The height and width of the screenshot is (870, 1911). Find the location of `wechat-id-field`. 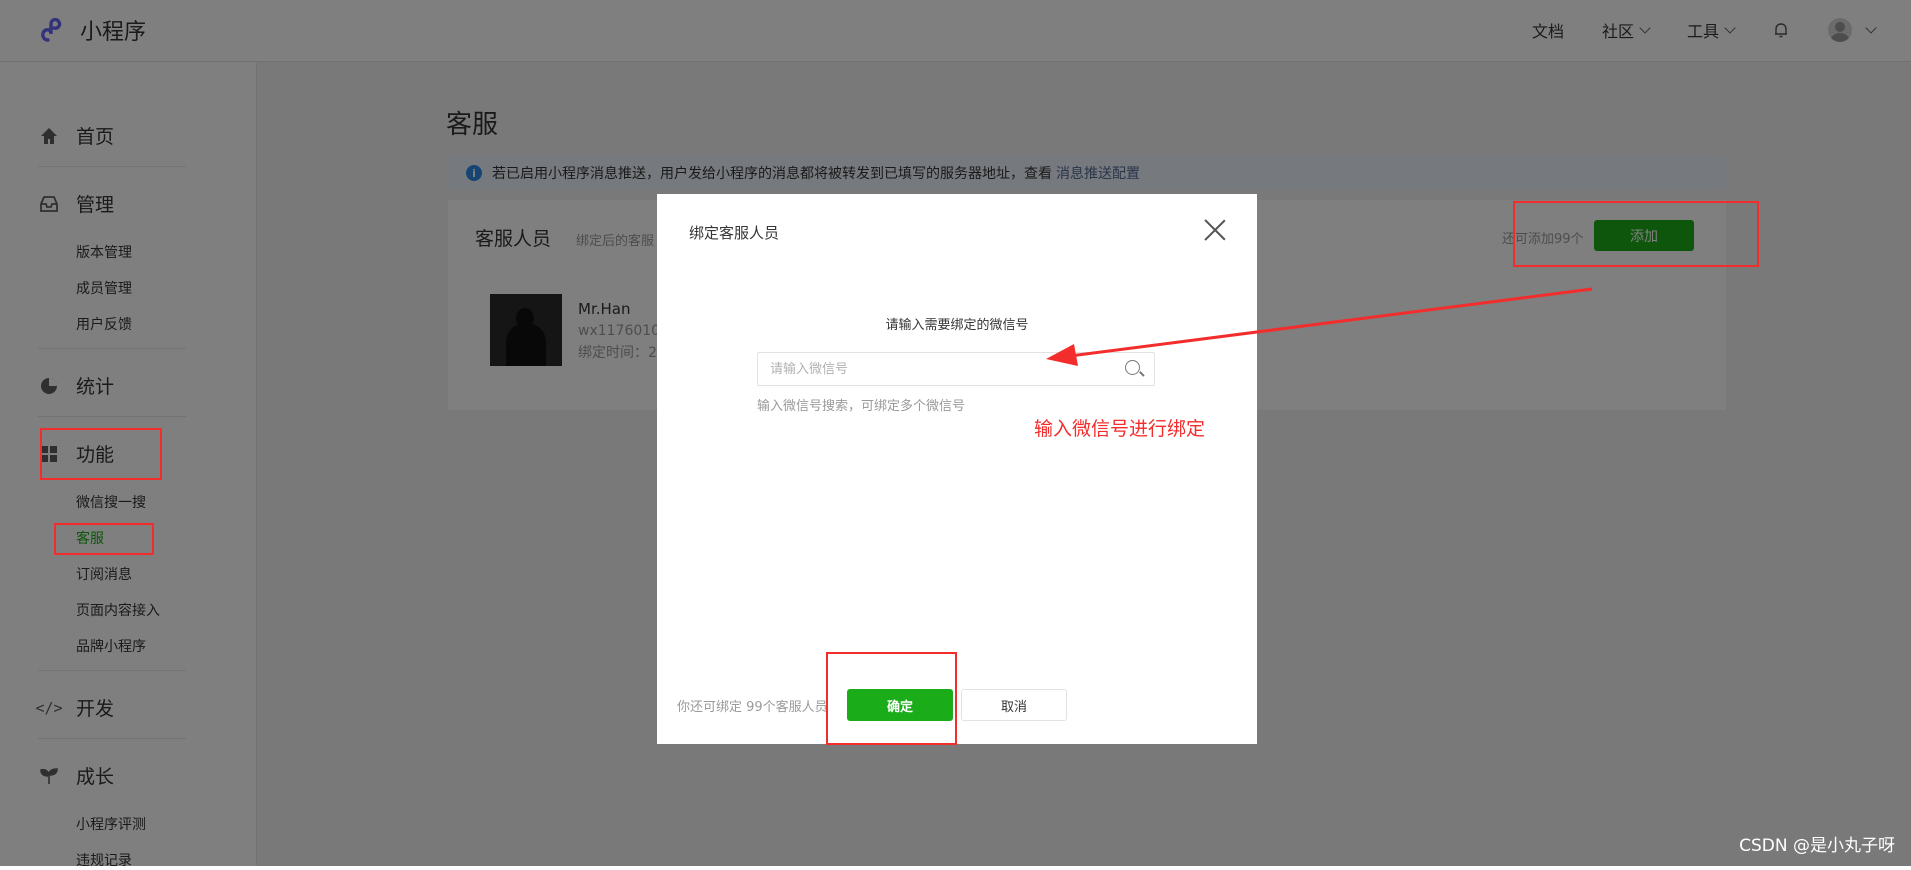

wechat-id-field is located at coordinates (956, 369).